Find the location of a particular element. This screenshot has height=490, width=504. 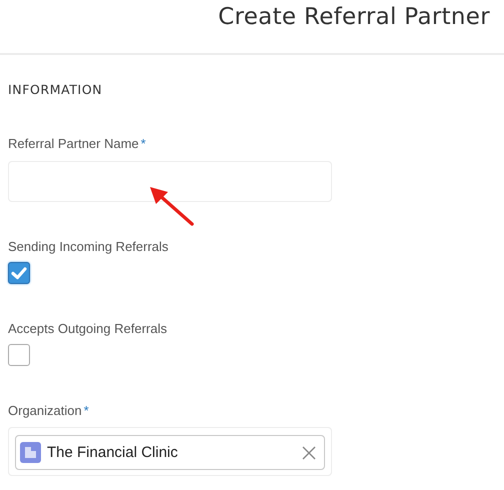

field-label: Sending Incoming Referrals is located at coordinates (88, 246).